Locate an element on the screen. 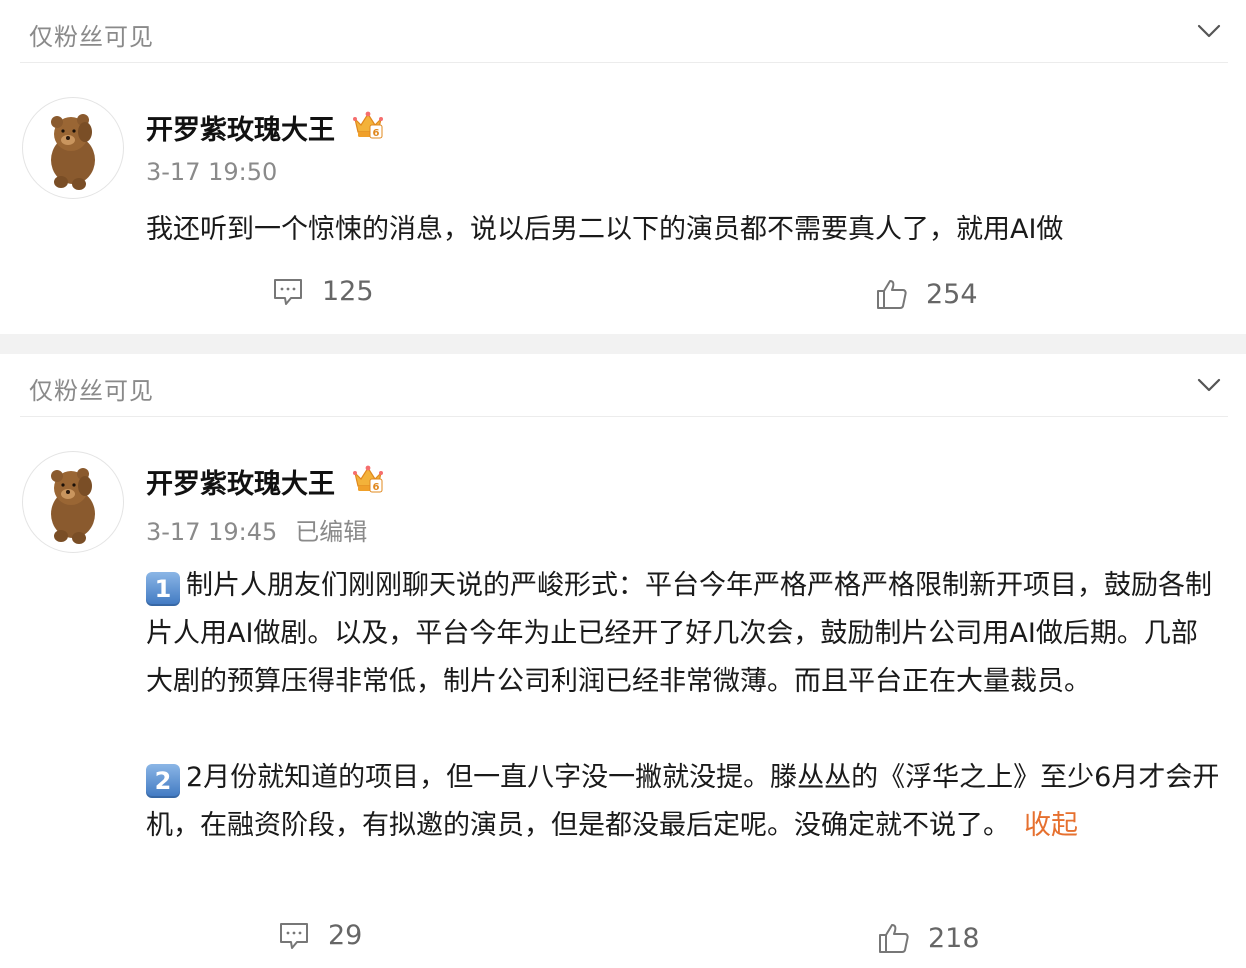 Image resolution: width=1246 pixels, height=968 pixels. like-button: 254 is located at coordinates (927, 294).